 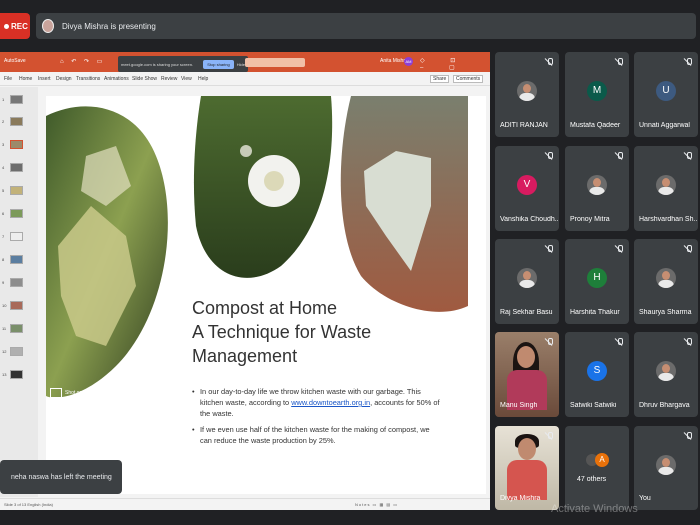 I want to click on menu-design: Design, so click(x=64, y=79).